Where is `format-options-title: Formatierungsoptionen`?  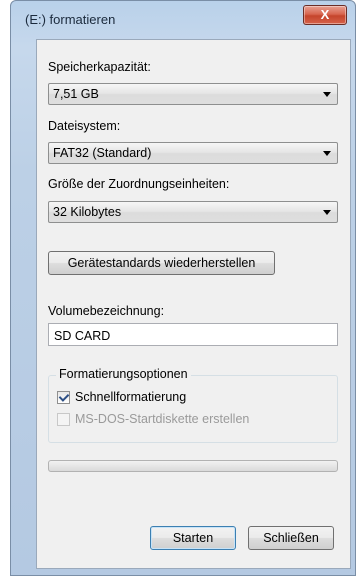 format-options-title: Formatierungsoptionen is located at coordinates (123, 374).